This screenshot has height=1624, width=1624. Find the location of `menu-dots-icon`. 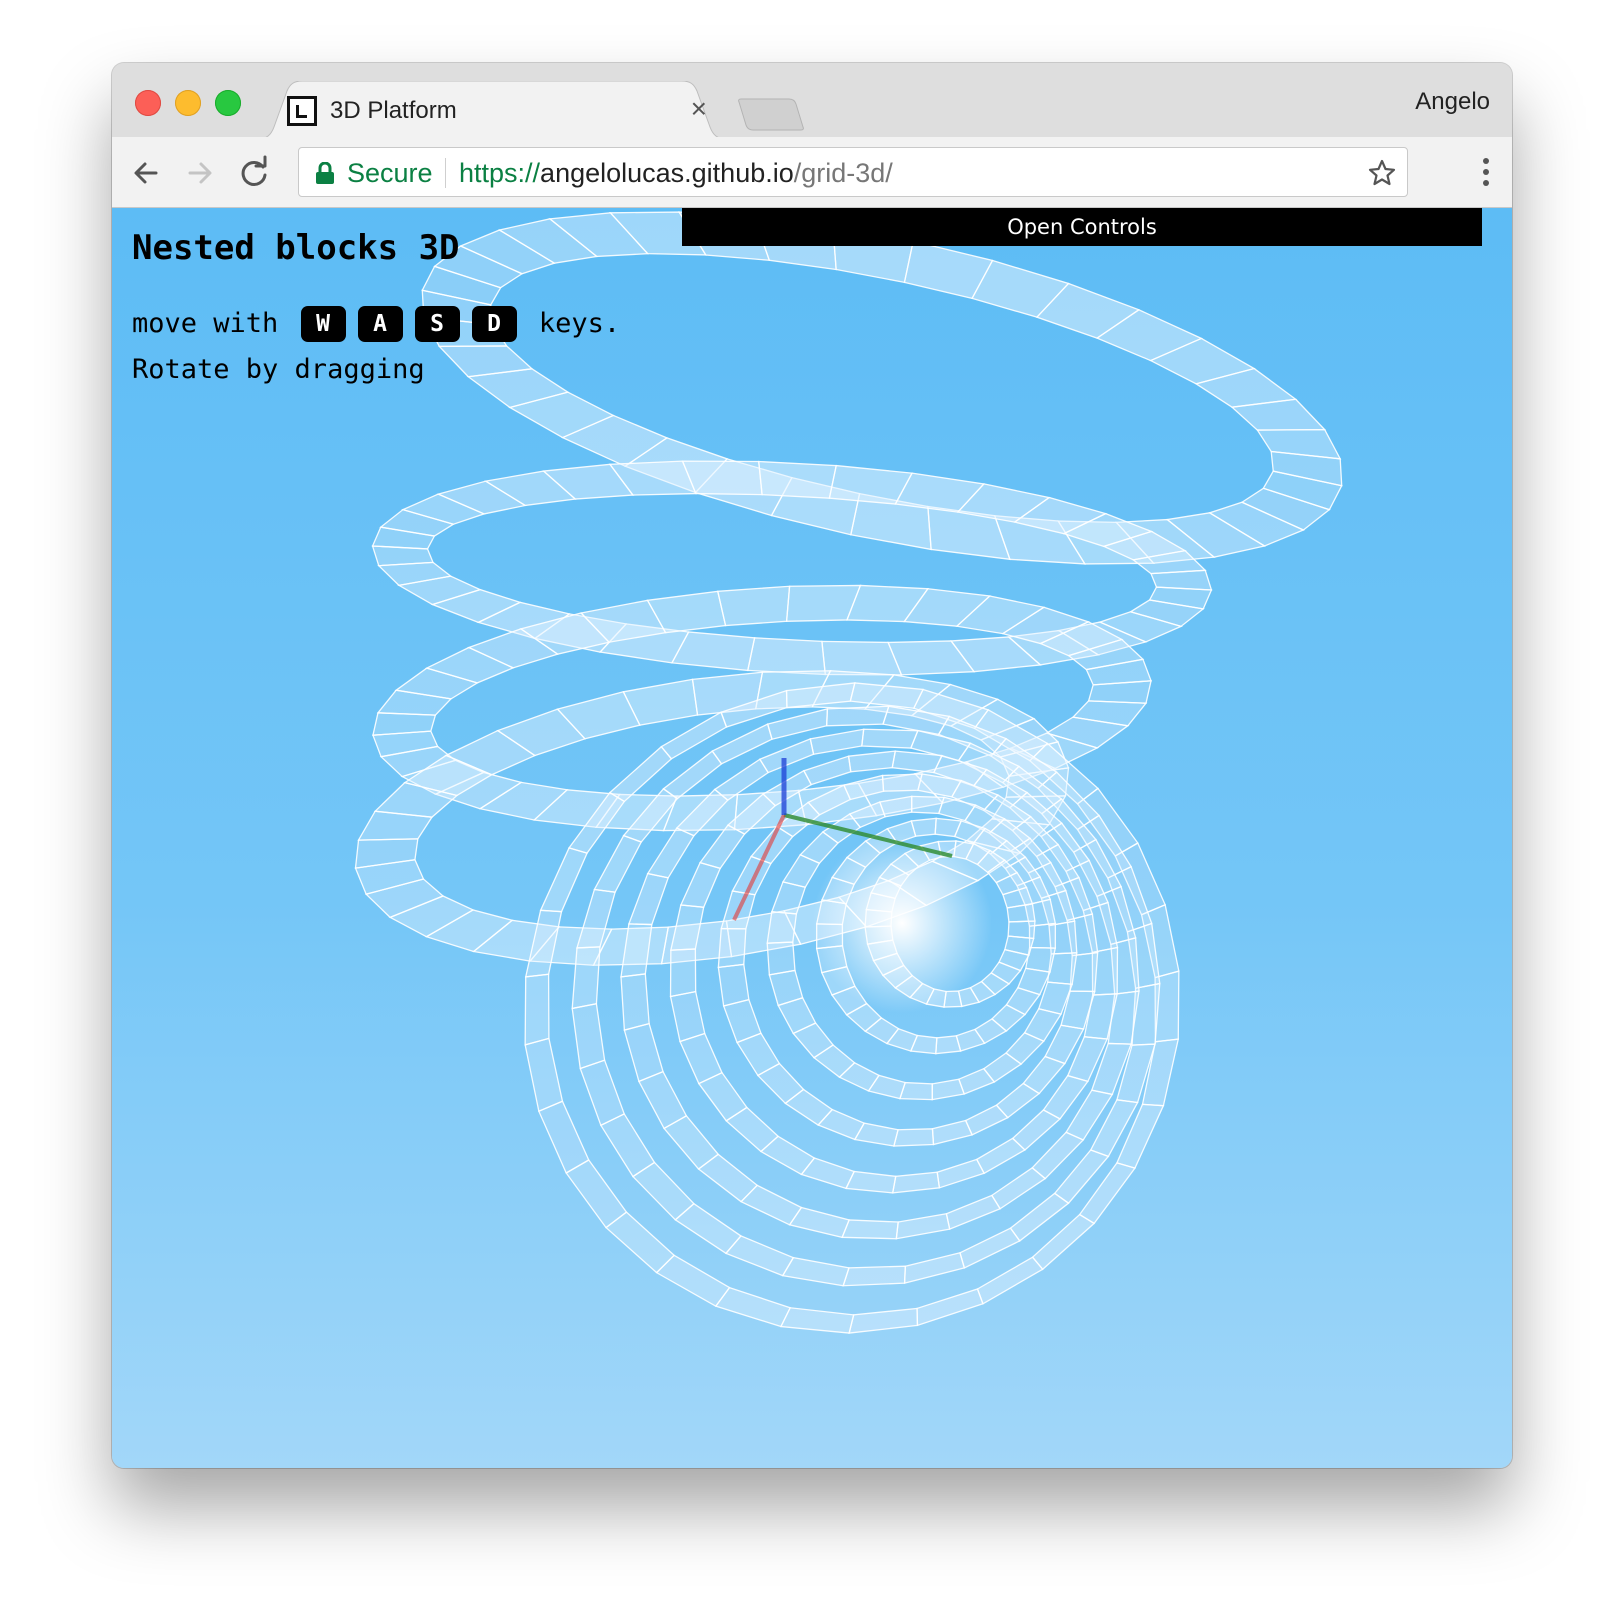

menu-dots-icon is located at coordinates (1486, 172).